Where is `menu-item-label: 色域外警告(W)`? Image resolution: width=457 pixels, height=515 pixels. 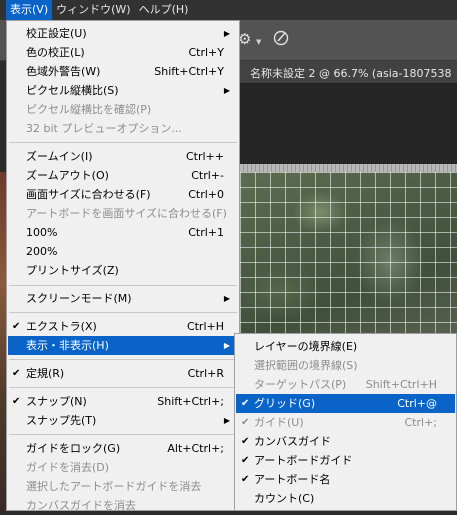 menu-item-label: 色域外警告(W) is located at coordinates (63, 71).